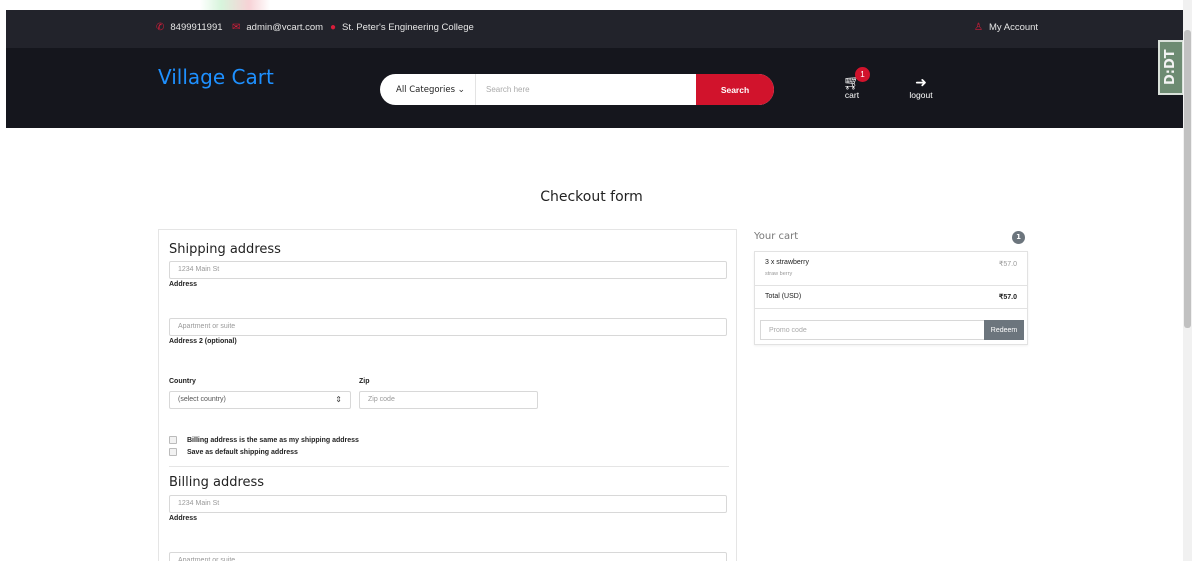 The width and height of the screenshot is (1192, 561). What do you see at coordinates (333, 27) in the screenshot?
I see `map-marker-icon: ●` at bounding box center [333, 27].